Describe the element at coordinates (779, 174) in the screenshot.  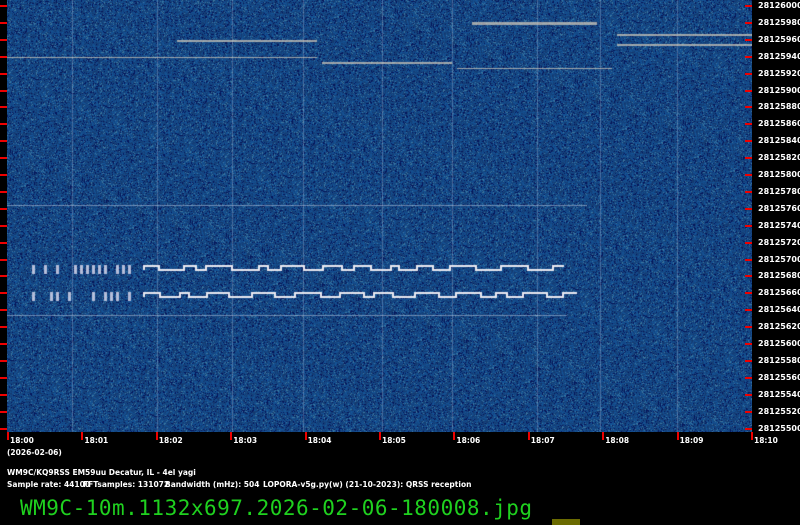
I see `freq-label: 28125800` at that location.